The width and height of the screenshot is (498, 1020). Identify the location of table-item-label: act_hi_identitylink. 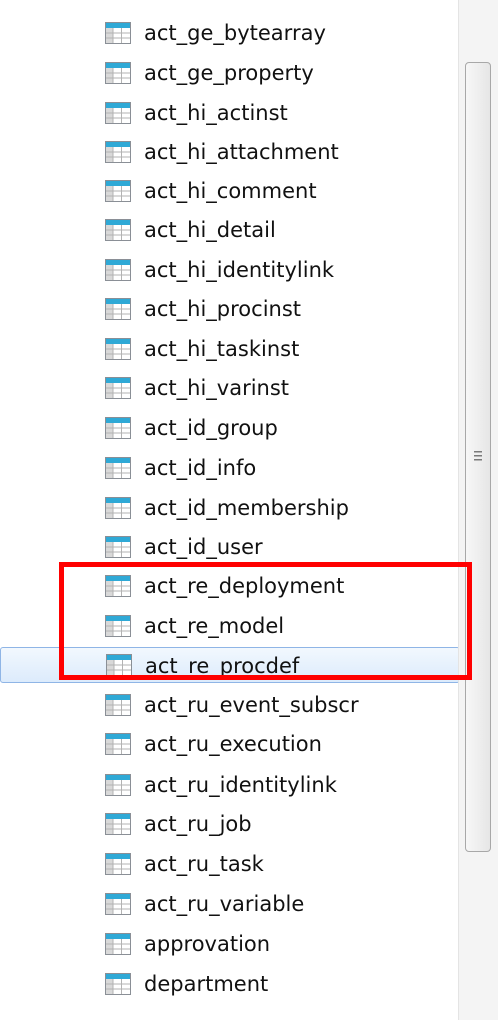
(239, 270).